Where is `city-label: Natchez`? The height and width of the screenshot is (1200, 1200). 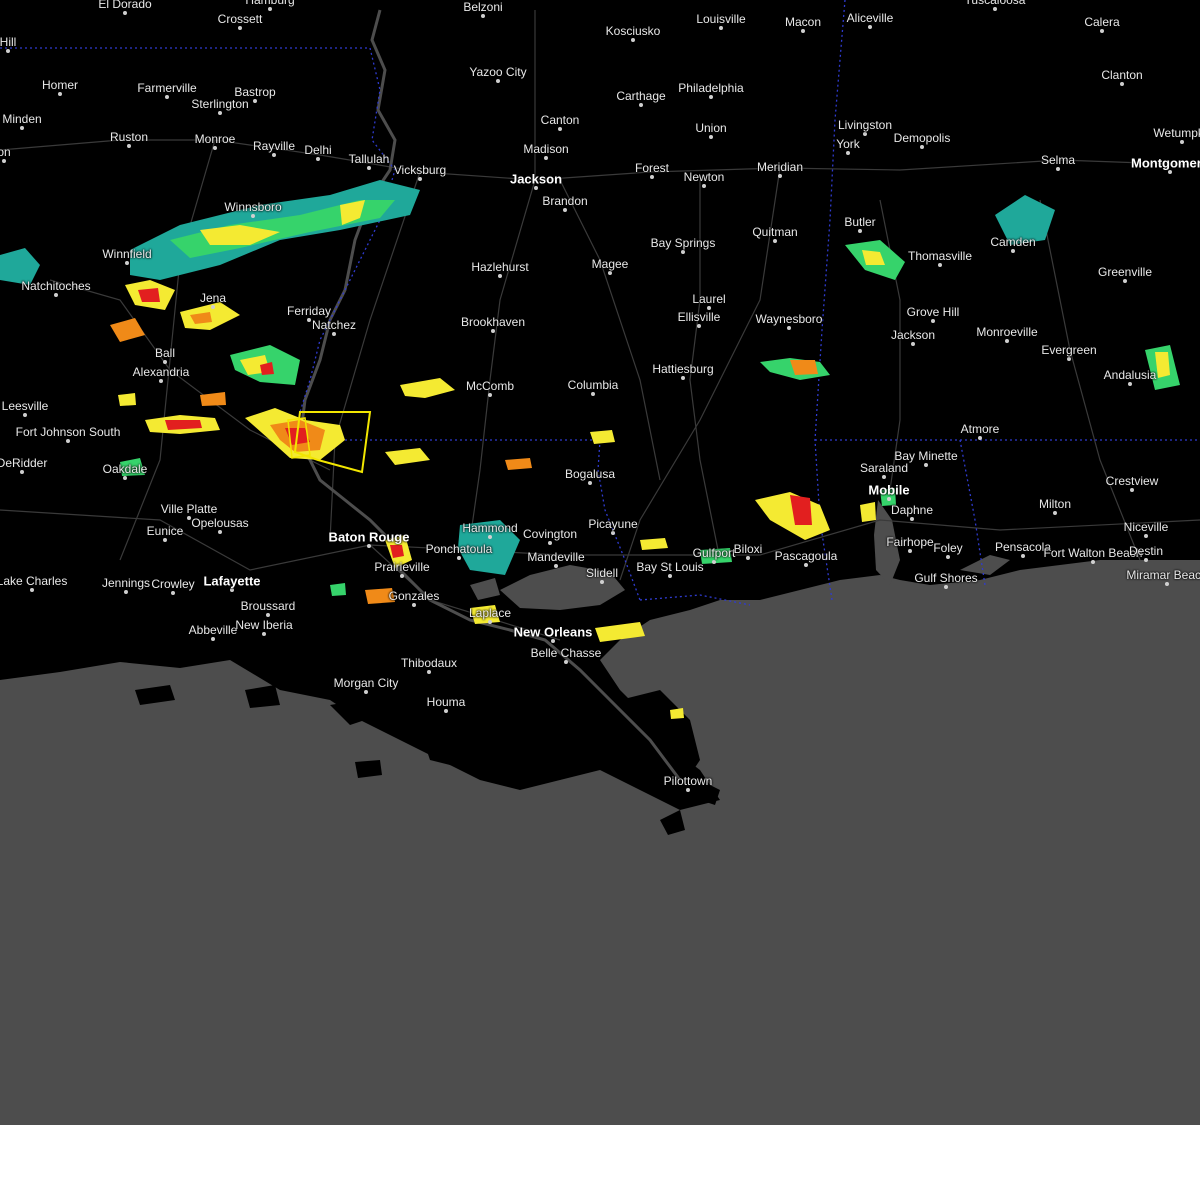 city-label: Natchez is located at coordinates (334, 325).